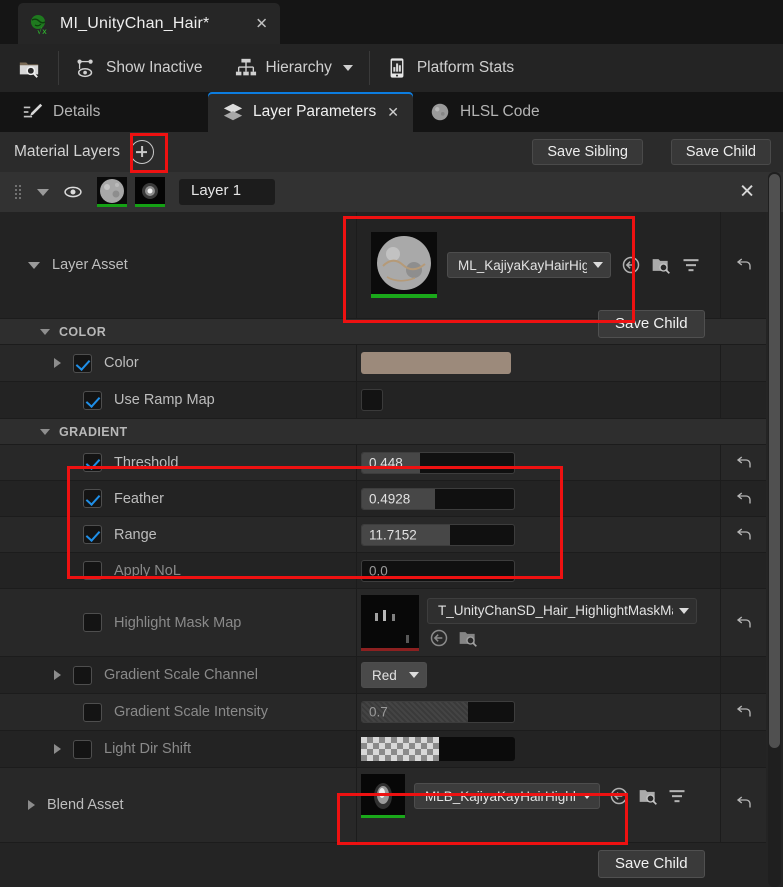 Image resolution: width=783 pixels, height=887 pixels. What do you see at coordinates (743, 570) in the screenshot?
I see `reset-apply-nol` at bounding box center [743, 570].